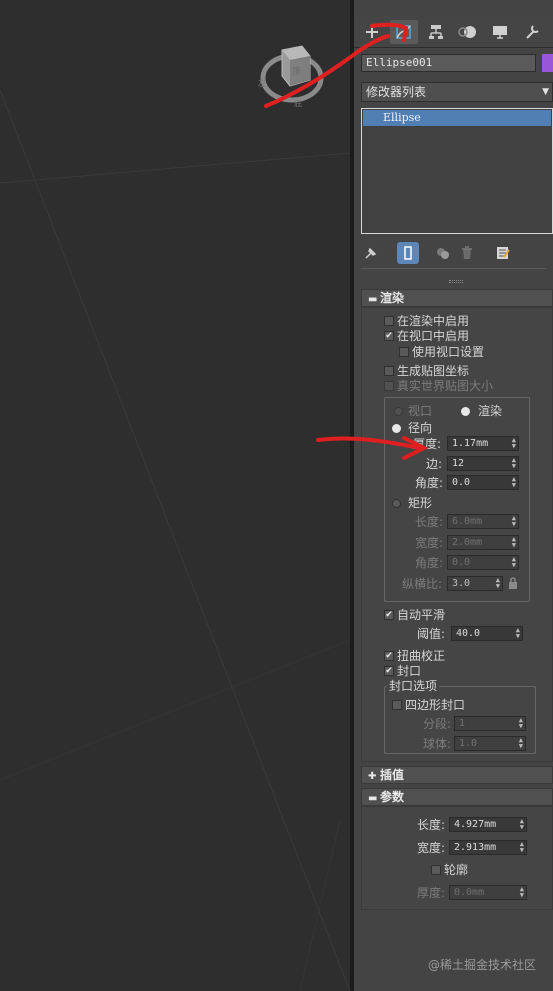 This screenshot has width=553, height=991. What do you see at coordinates (488, 824) in the screenshot?
I see `param-length-spinner: 4.927mm ▲ ▼` at bounding box center [488, 824].